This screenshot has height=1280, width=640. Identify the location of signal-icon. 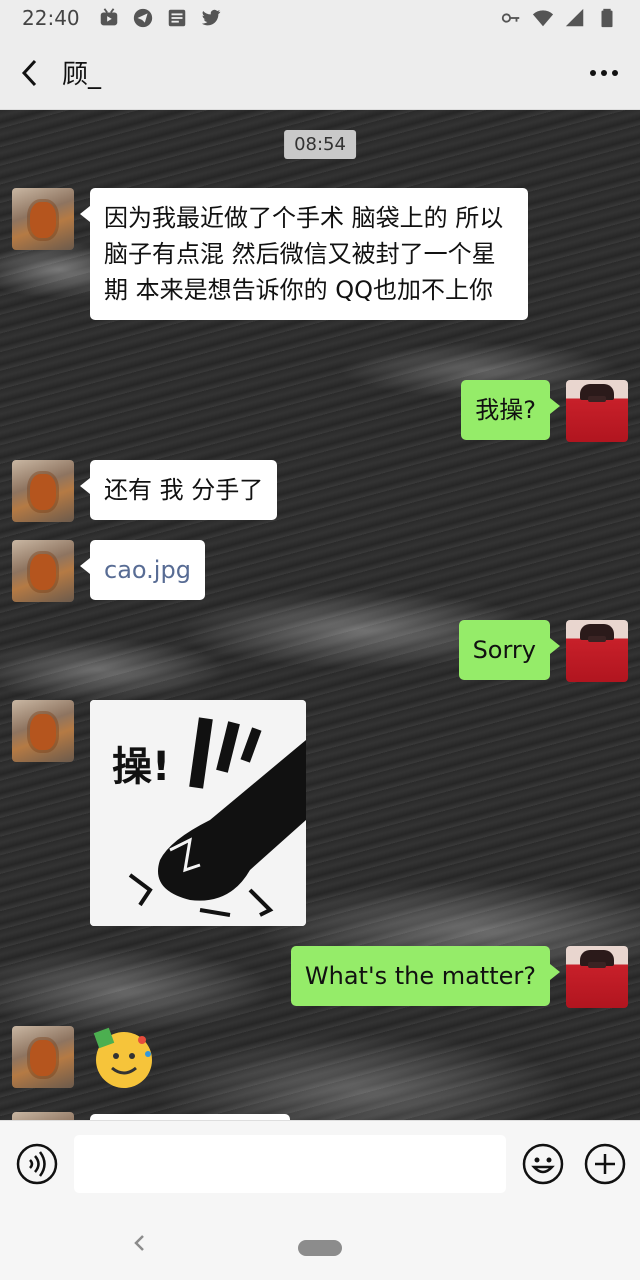
(574, 17).